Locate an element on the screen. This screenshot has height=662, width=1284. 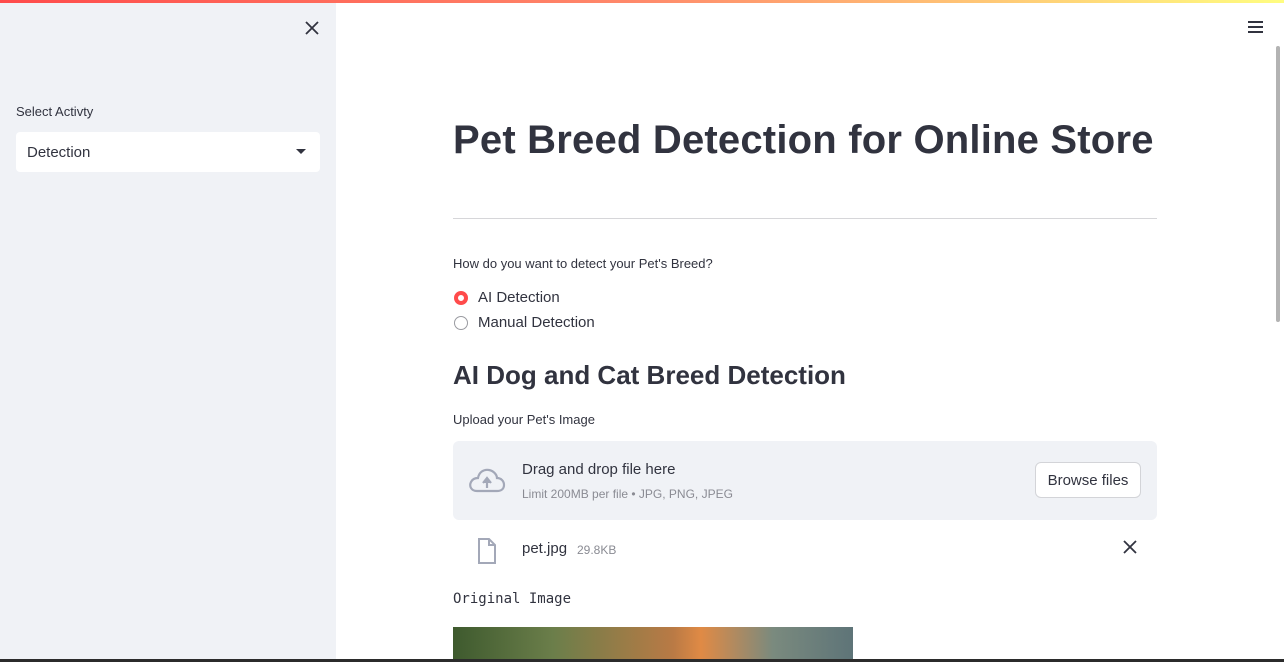
pet-image is located at coordinates (653, 644).